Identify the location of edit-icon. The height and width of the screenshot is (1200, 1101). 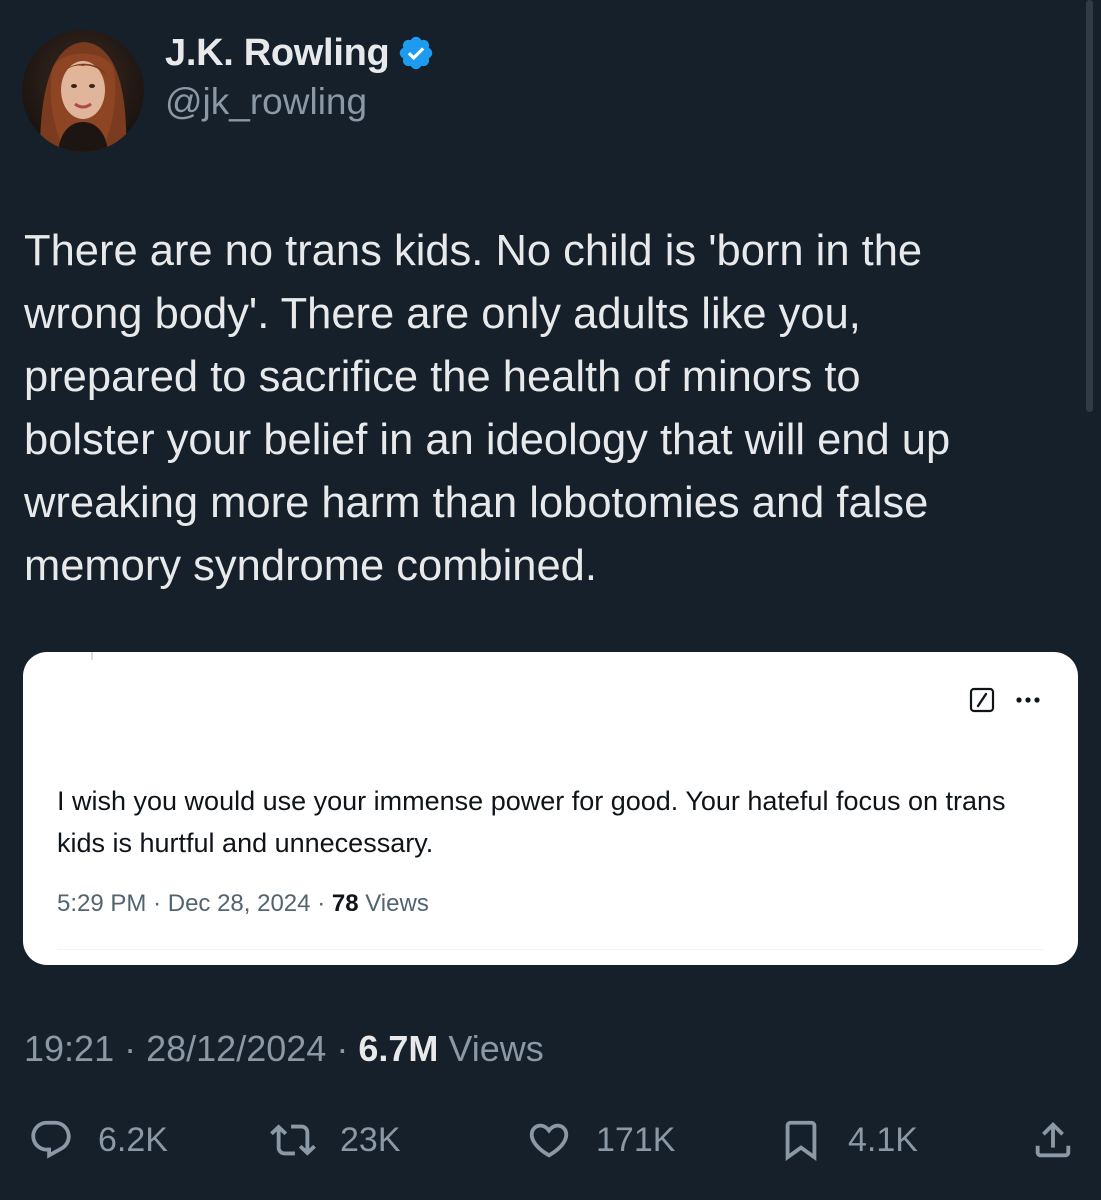
(982, 700).